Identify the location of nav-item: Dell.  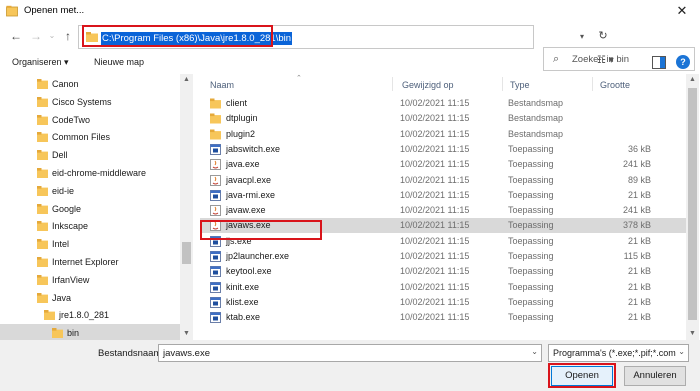
(90, 155).